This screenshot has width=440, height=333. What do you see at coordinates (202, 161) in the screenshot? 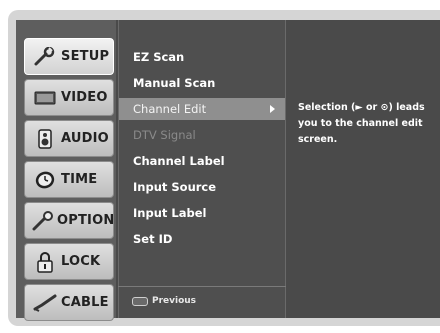
I see `menu-item-channel-label: Channel Label` at bounding box center [202, 161].